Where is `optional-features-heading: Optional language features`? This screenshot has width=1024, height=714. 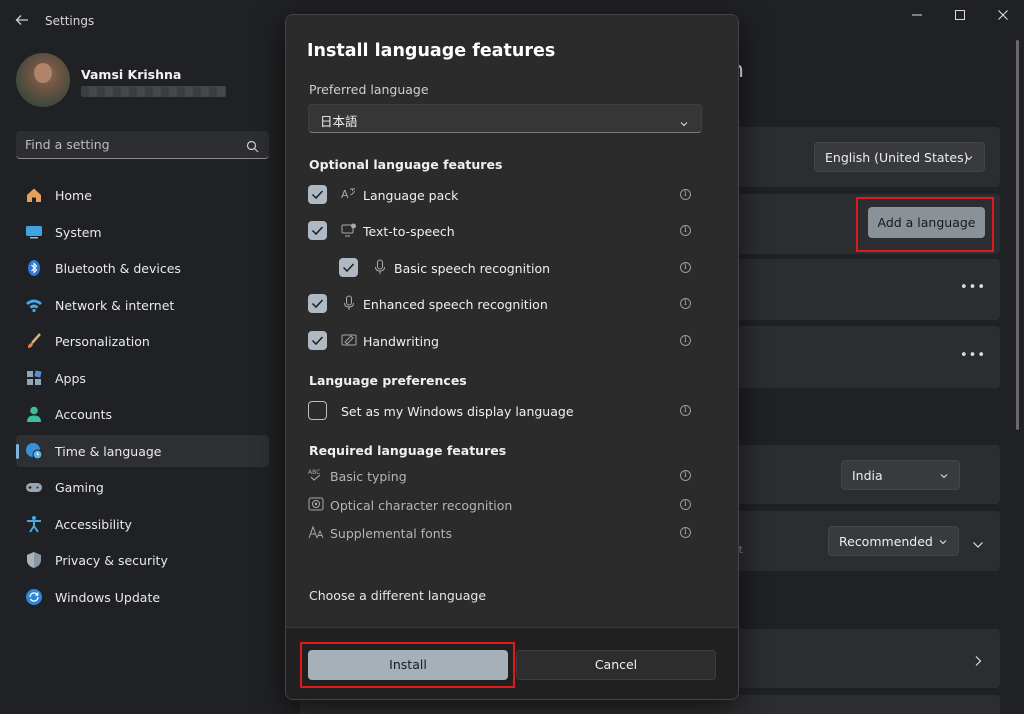
optional-features-heading: Optional language features is located at coordinates (406, 164).